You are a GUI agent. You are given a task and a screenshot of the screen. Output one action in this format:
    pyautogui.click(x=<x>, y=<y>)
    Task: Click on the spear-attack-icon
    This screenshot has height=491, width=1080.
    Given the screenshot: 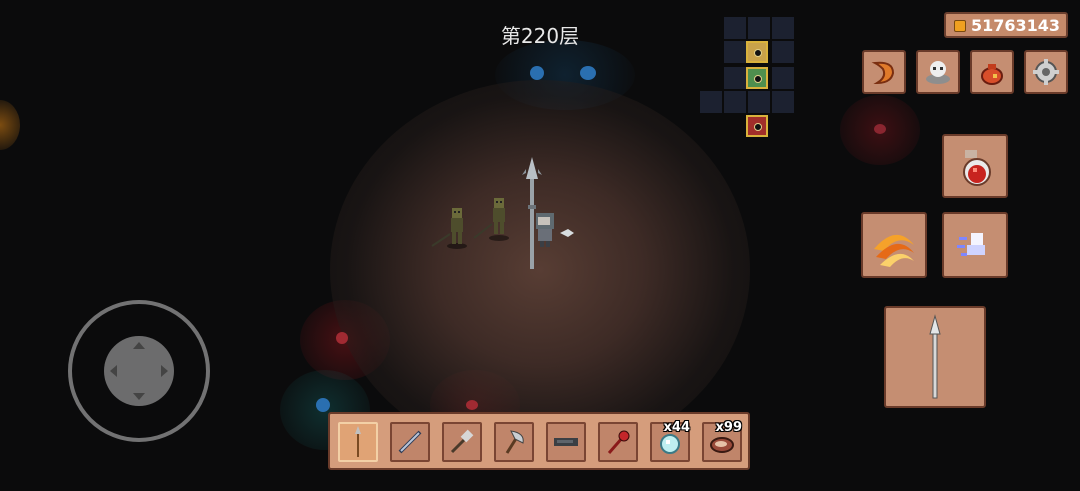 What is the action you would take?
    pyautogui.click(x=935, y=356)
    